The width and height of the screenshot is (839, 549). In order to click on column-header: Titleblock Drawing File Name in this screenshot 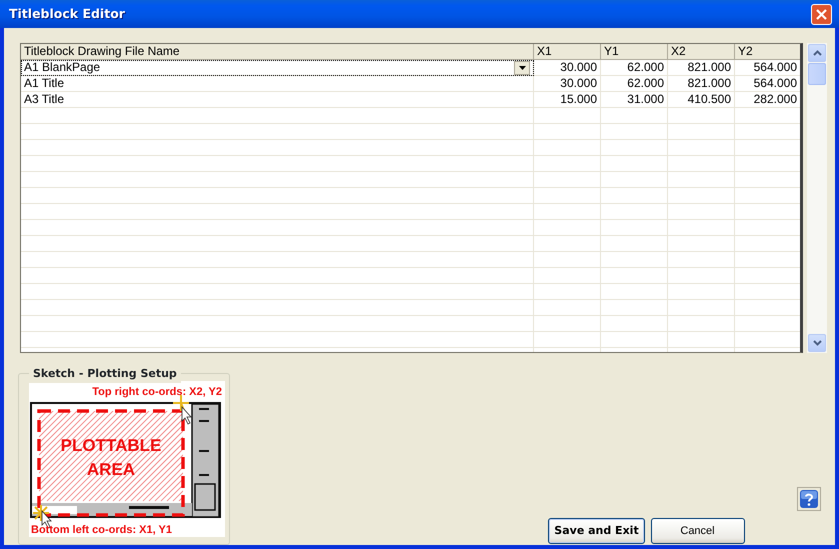, I will do `click(277, 52)`.